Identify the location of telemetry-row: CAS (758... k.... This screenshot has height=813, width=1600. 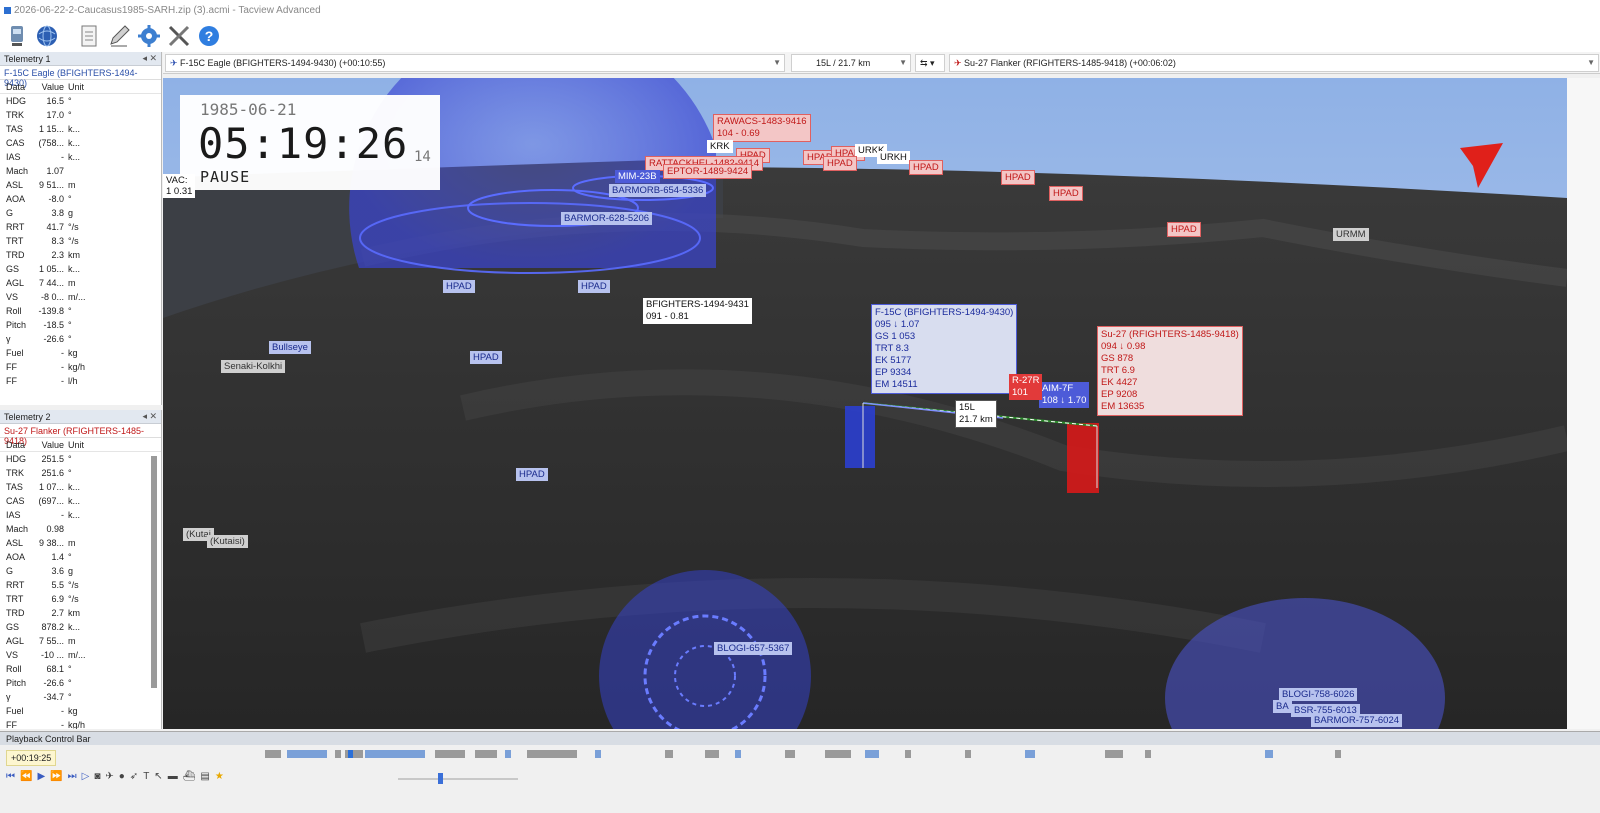
(80, 143).